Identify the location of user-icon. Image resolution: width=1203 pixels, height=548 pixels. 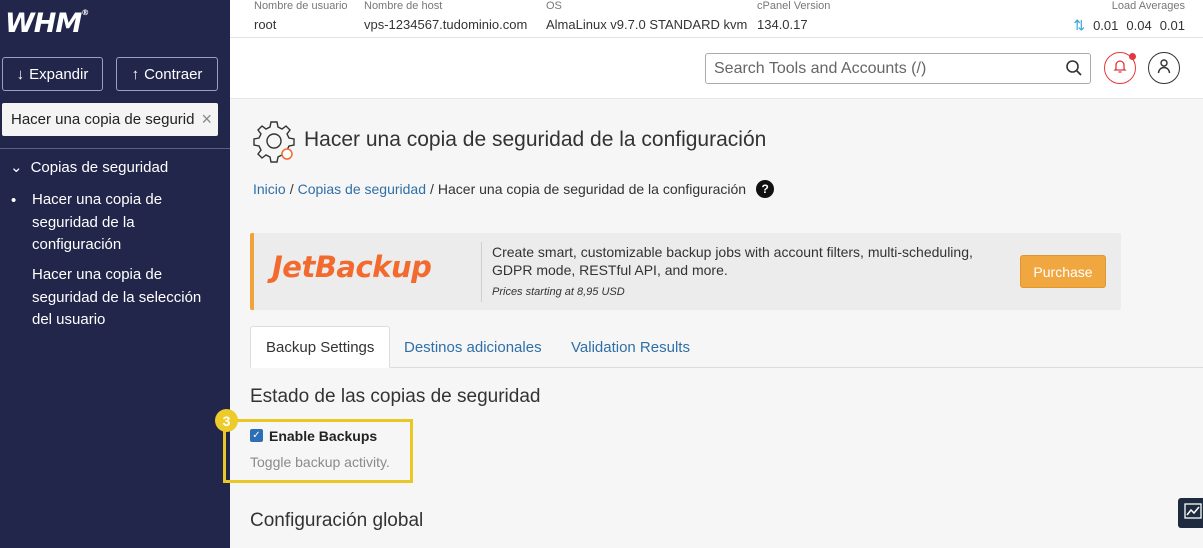
(1164, 68).